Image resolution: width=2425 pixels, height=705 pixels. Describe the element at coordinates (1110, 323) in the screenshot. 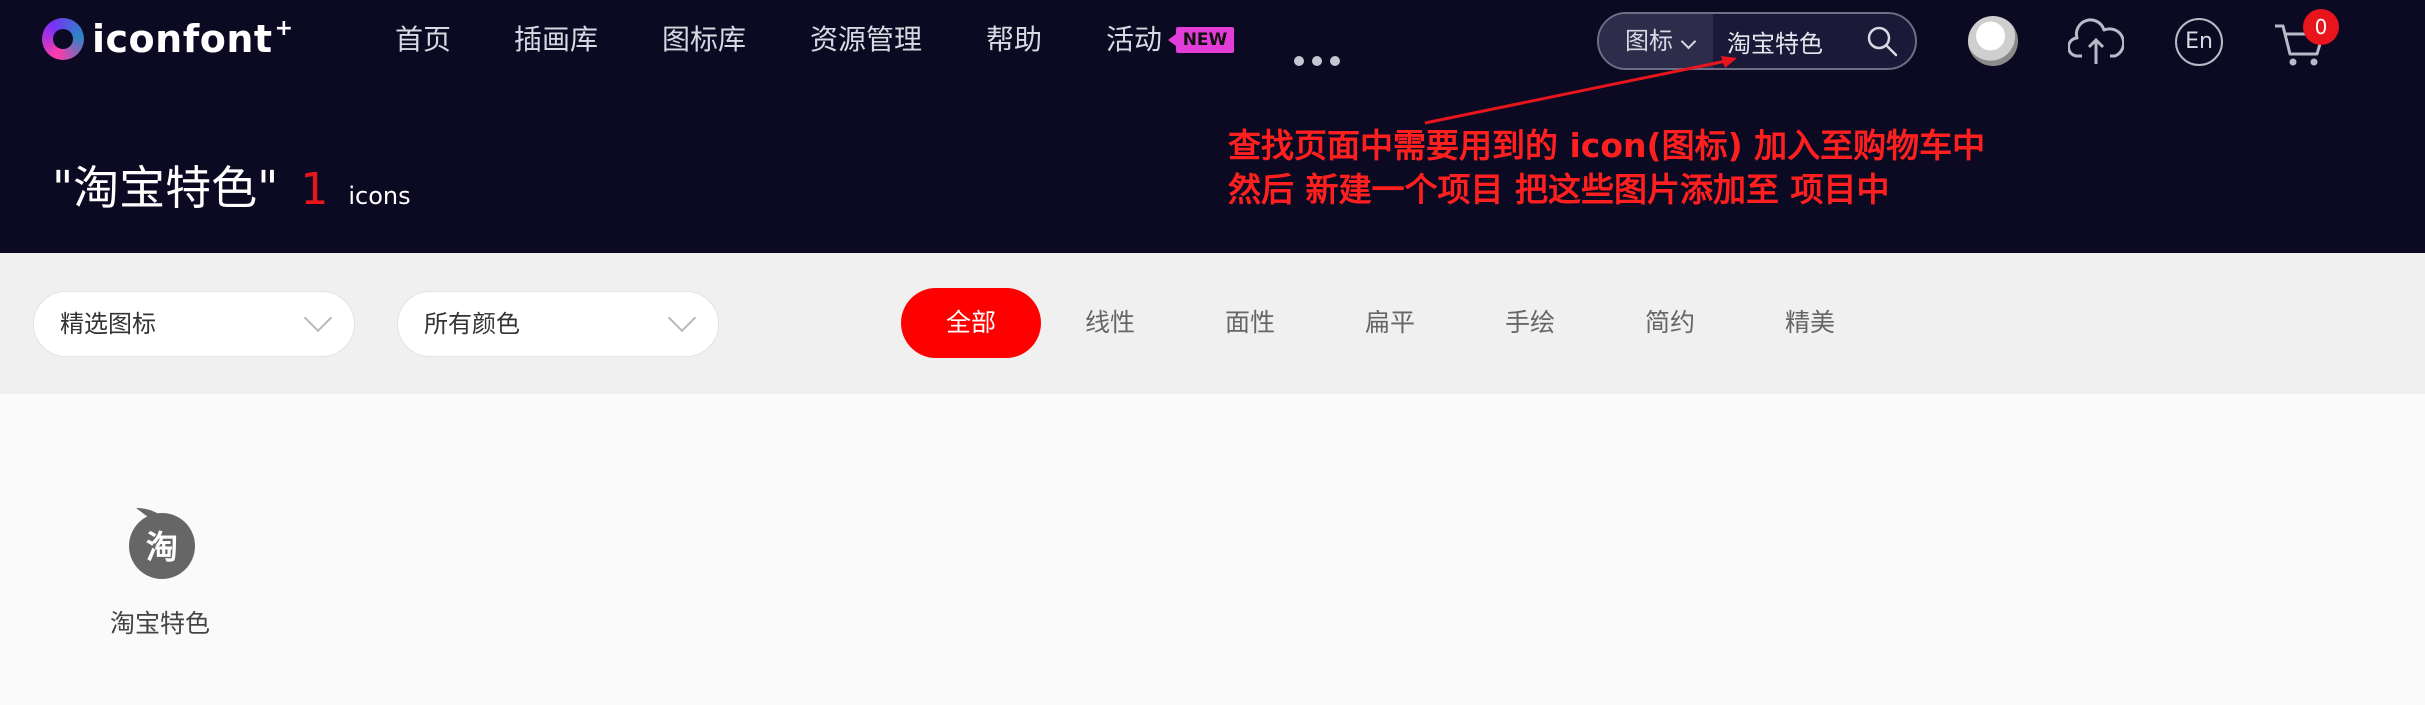

I see `tab-linear: 线性` at that location.